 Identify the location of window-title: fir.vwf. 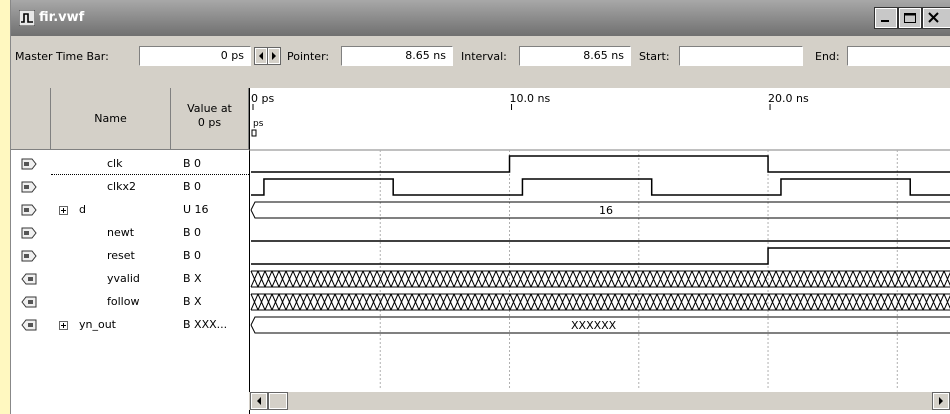
(62, 17).